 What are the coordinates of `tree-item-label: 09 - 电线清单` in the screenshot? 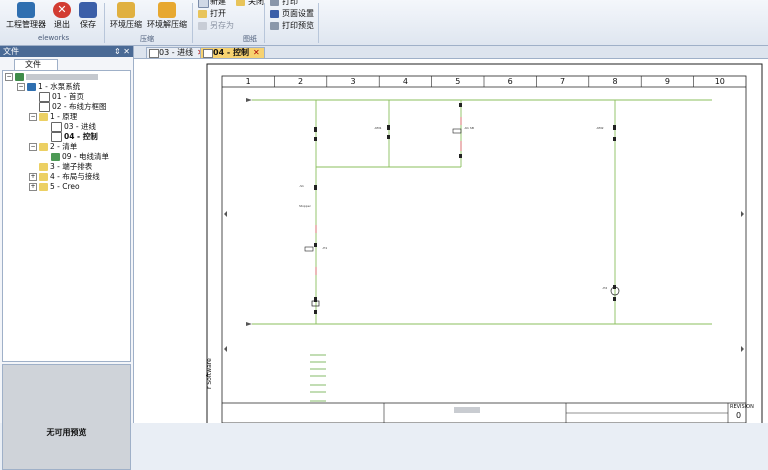 It's located at (86, 156).